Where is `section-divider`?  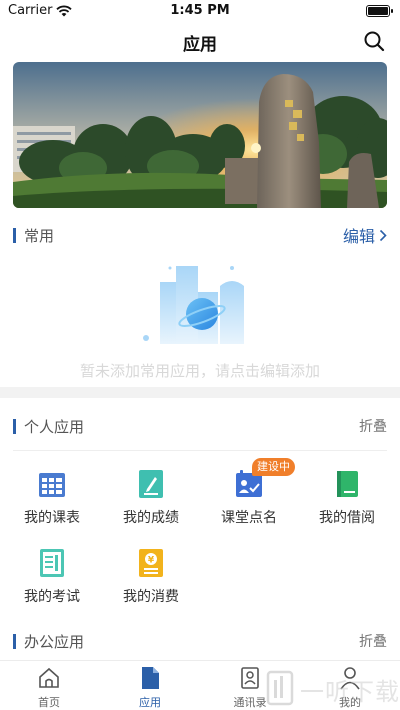 section-divider is located at coordinates (200, 392).